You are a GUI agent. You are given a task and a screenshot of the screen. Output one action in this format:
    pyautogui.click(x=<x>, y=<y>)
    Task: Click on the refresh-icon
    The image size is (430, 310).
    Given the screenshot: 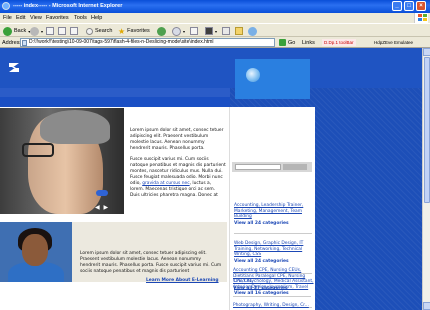 What is the action you would take?
    pyautogui.click(x=62, y=31)
    